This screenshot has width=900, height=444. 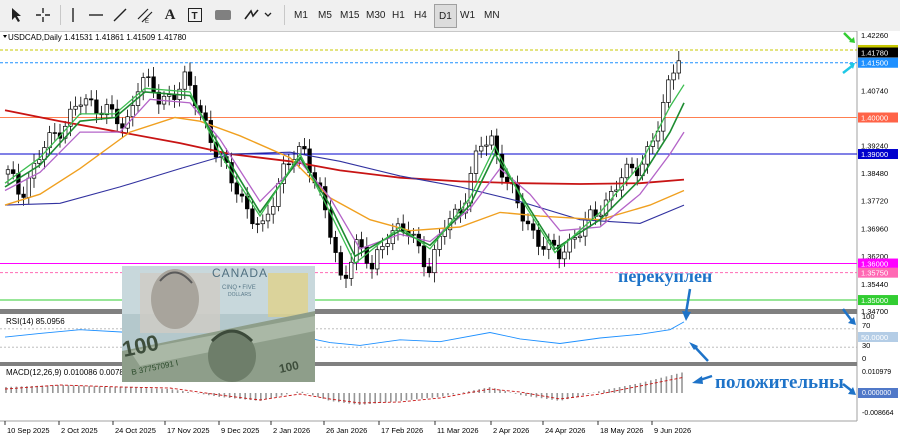 What do you see at coordinates (375, 15) in the screenshot?
I see `timeframe-m30: M30` at bounding box center [375, 15].